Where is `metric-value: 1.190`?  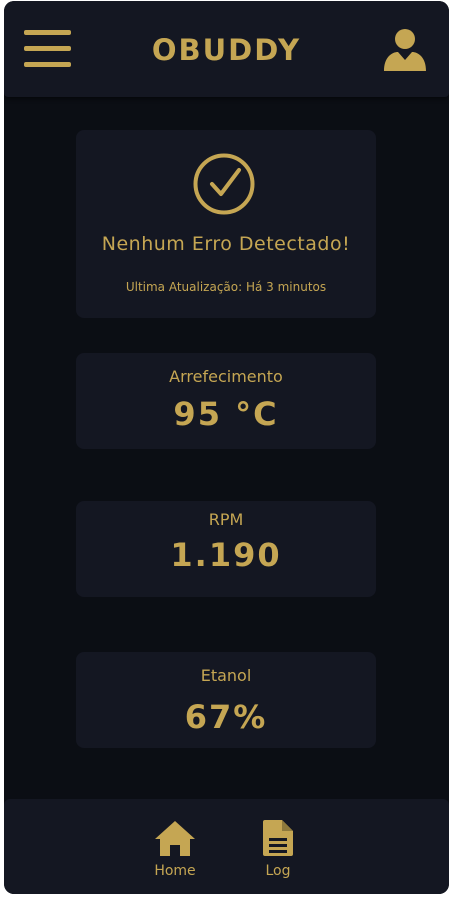
metric-value: 1.190 is located at coordinates (226, 555).